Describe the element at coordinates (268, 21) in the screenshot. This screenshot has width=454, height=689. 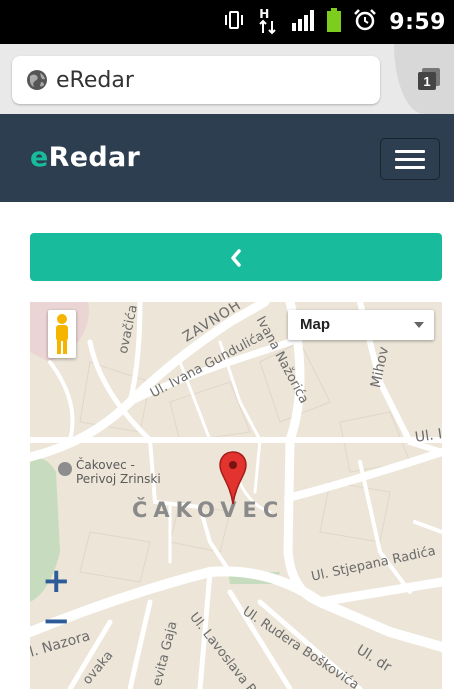
I see `data-arrows-icon: H` at that location.